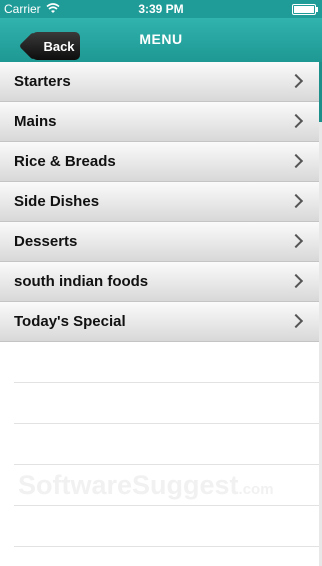  I want to click on watermark-suffix: .com, so click(256, 489).